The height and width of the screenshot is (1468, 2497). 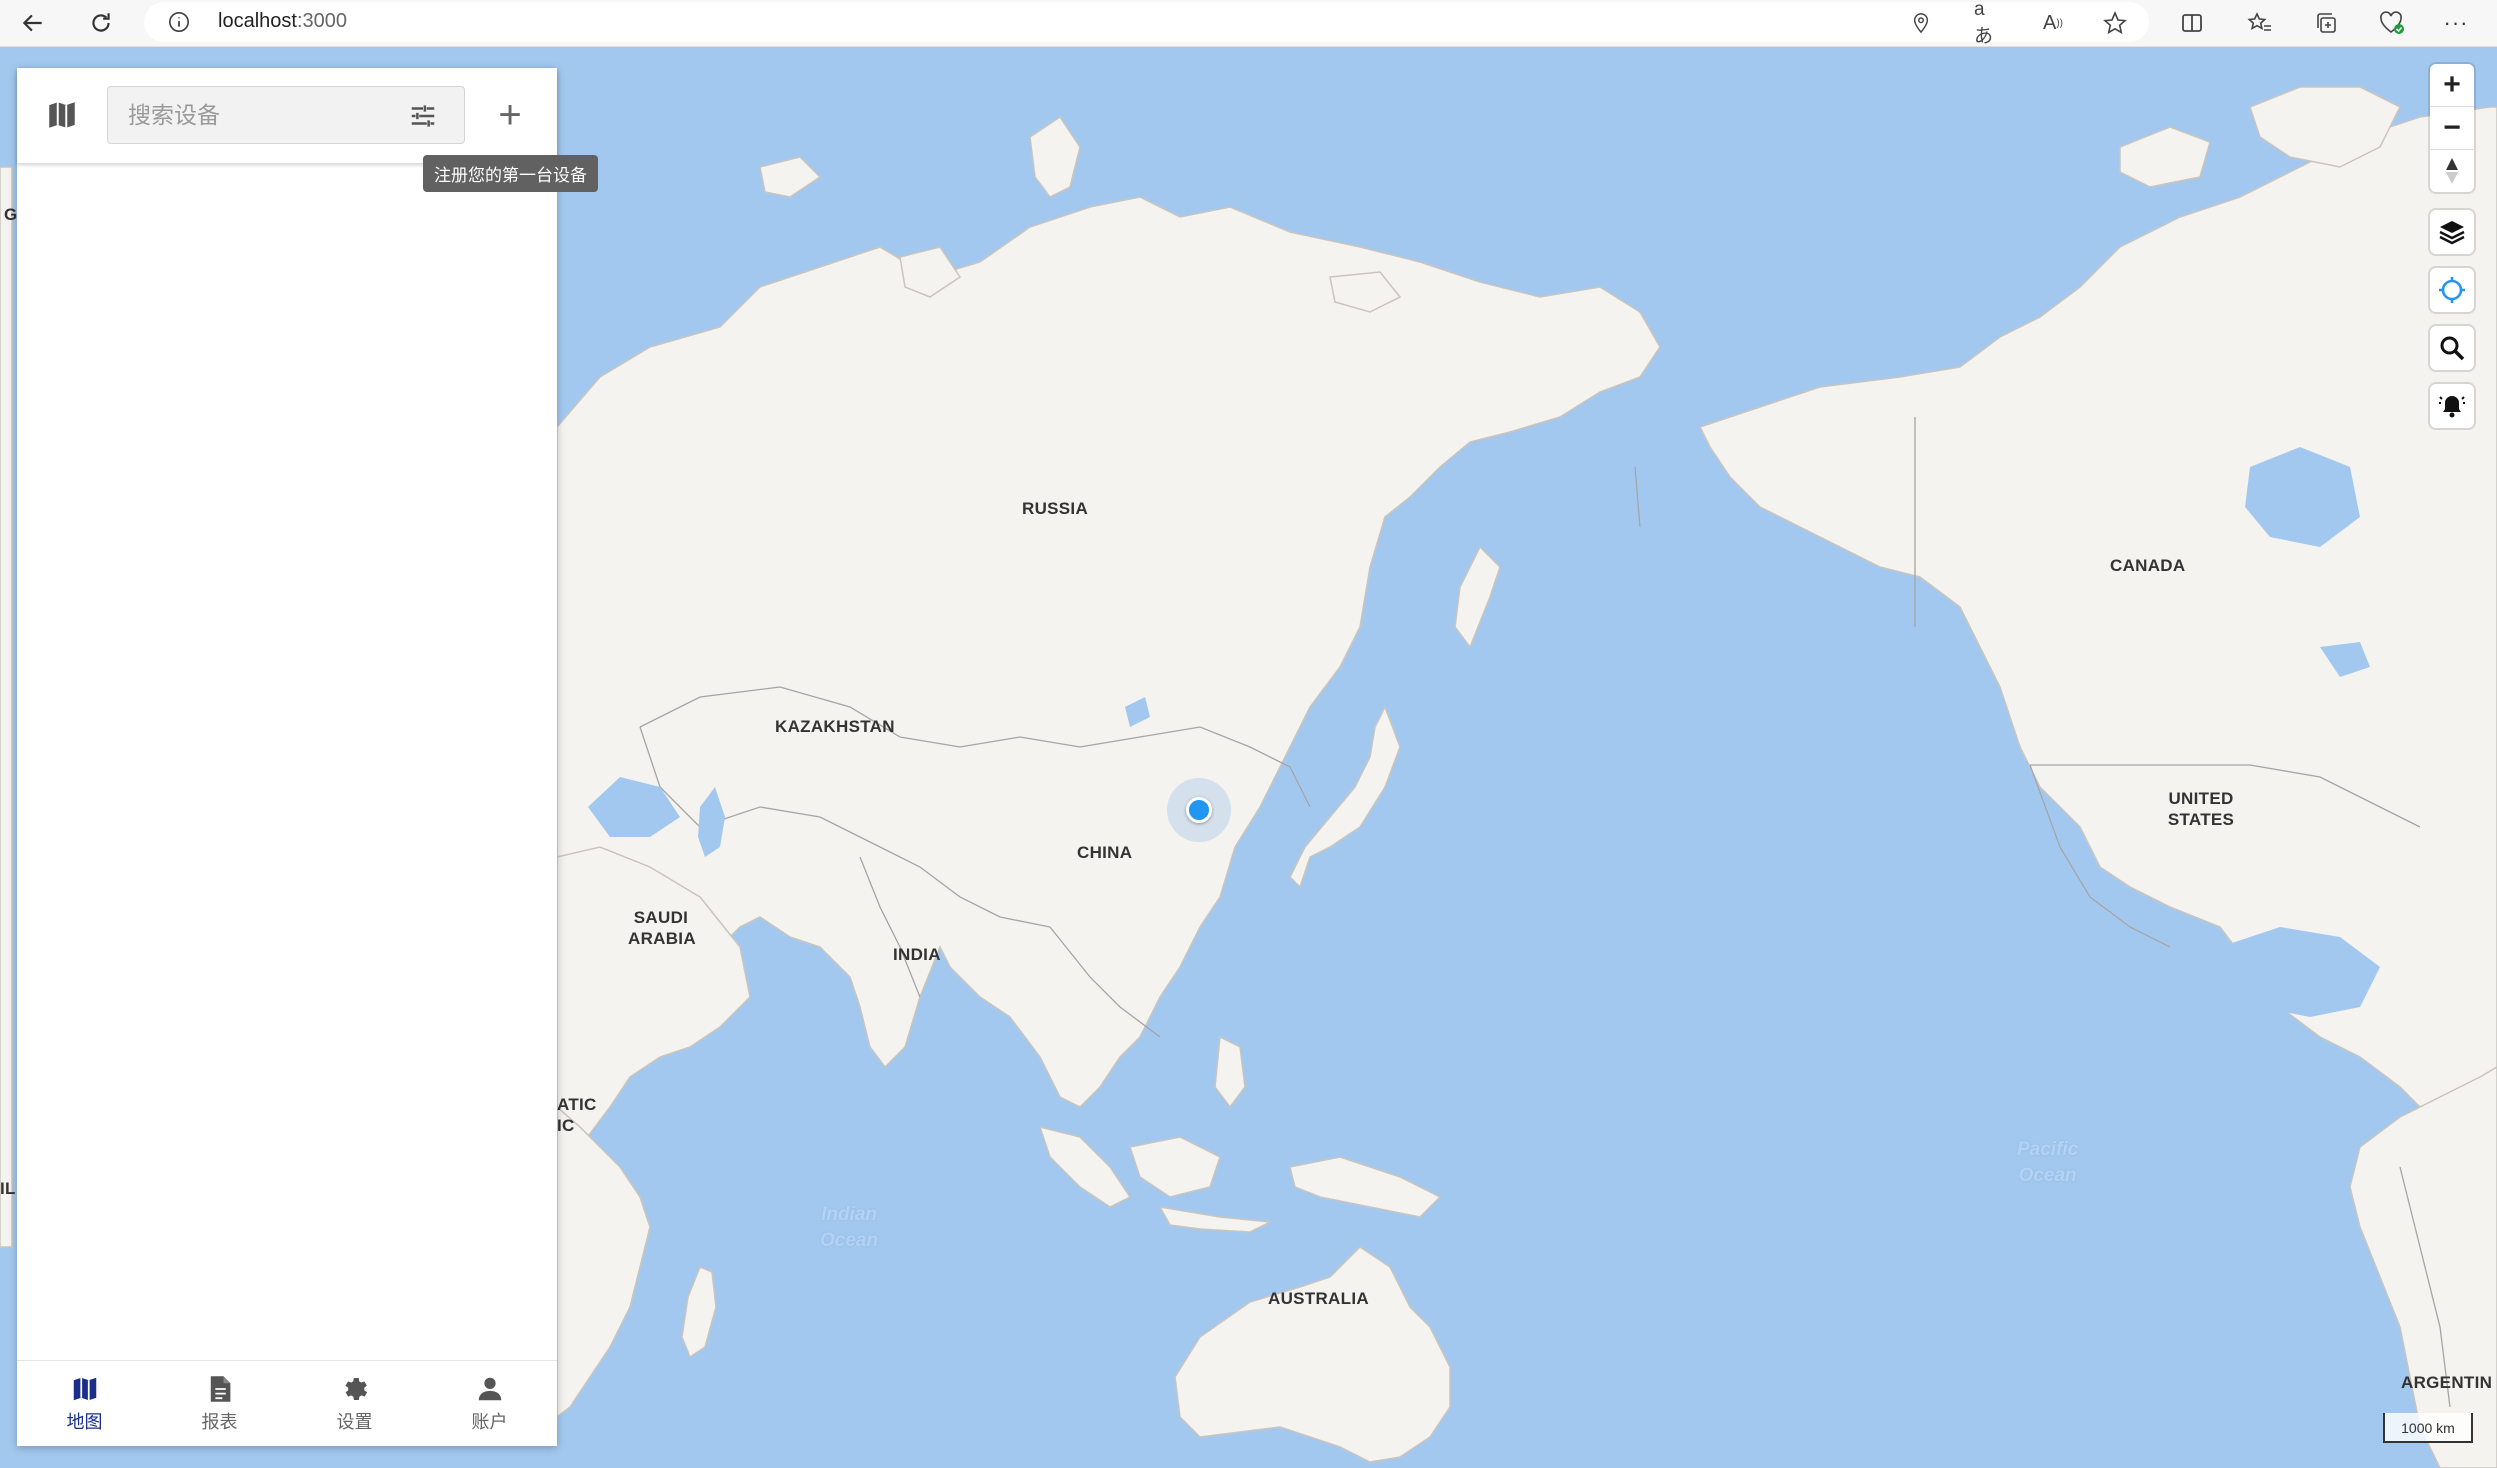 What do you see at coordinates (2452, 85) in the screenshot?
I see `zoom-in-icon: +` at bounding box center [2452, 85].